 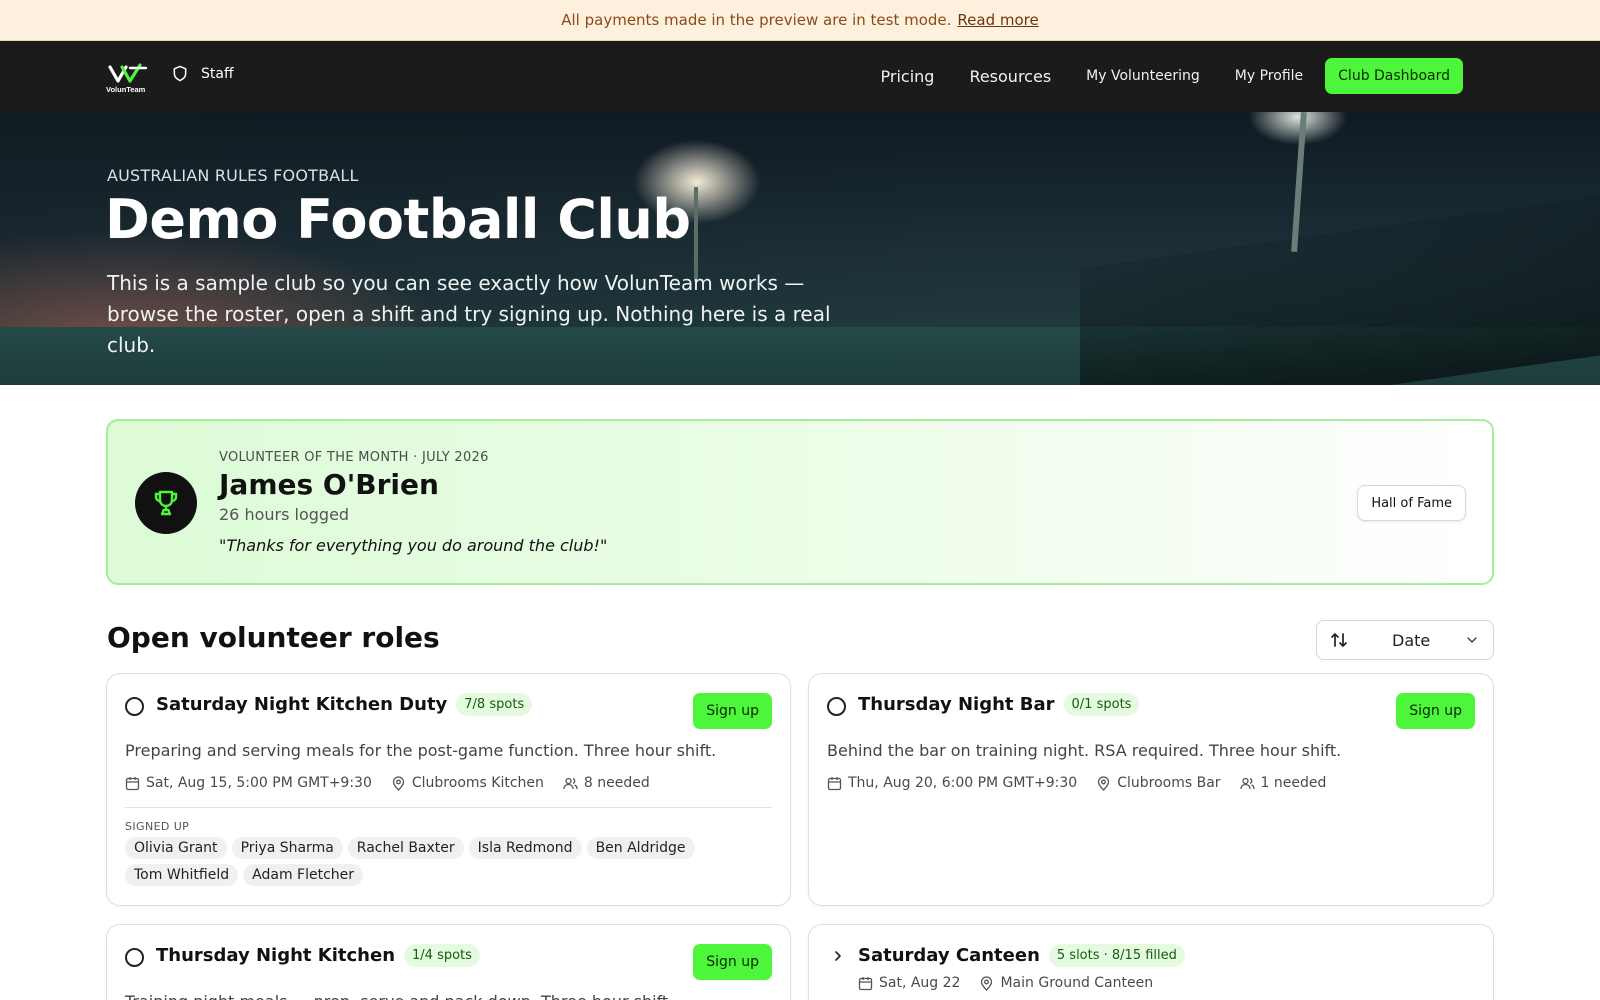 What do you see at coordinates (1077, 983) in the screenshot?
I see `role-location-text: Main Ground Canteen` at bounding box center [1077, 983].